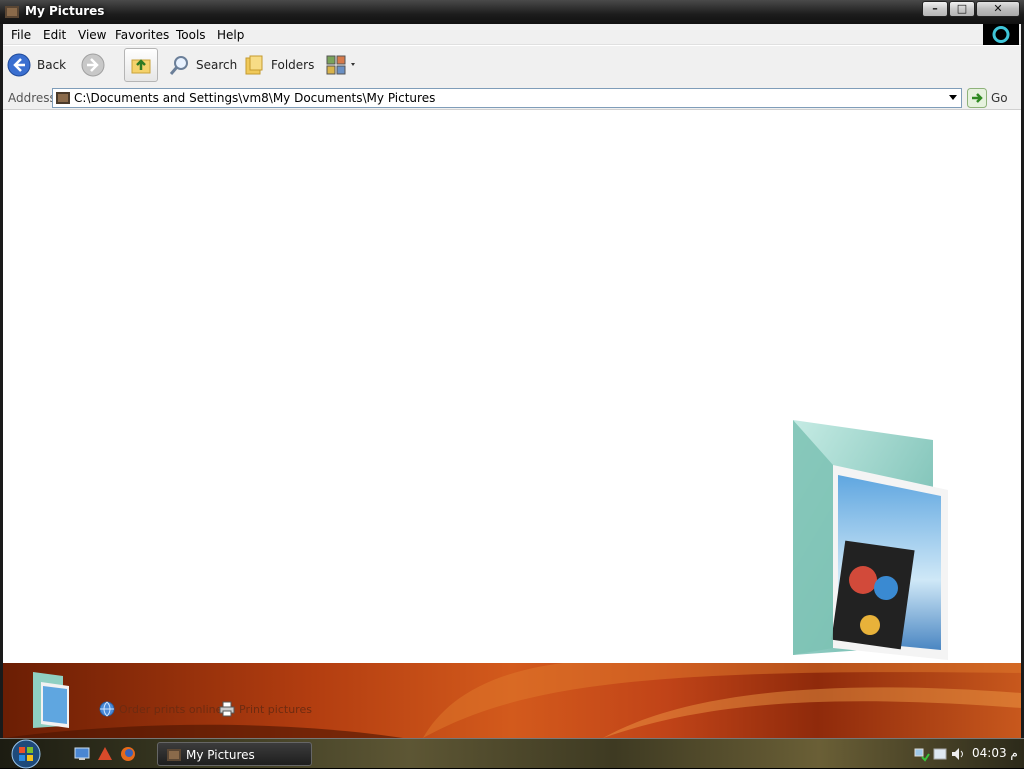  I want to click on toolbar: Back Search Folders, so click(512, 66).